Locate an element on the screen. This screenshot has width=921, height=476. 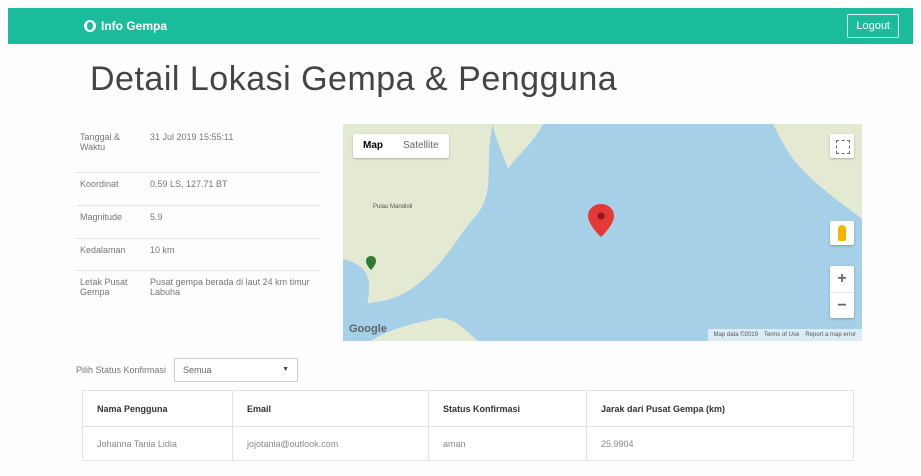
info-label: Magnitude is located at coordinates (111, 221).